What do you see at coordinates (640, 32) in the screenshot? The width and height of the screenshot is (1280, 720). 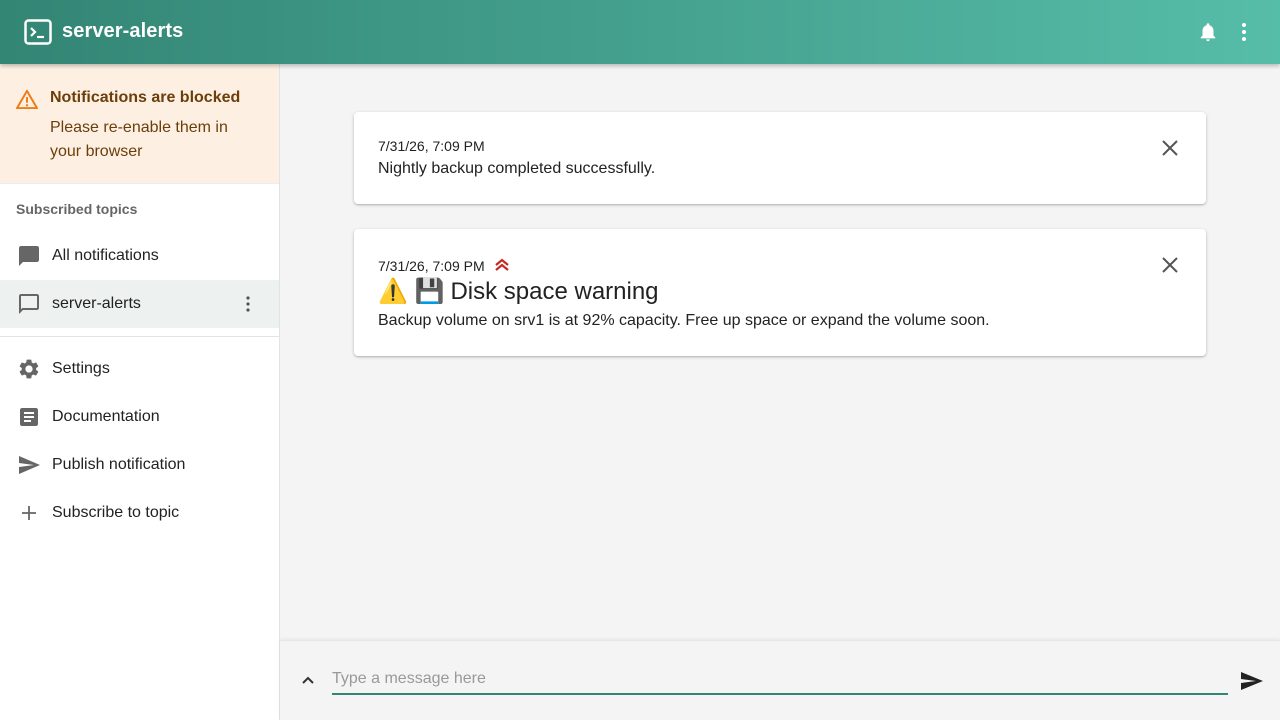 I see `app-bar: server-alerts` at bounding box center [640, 32].